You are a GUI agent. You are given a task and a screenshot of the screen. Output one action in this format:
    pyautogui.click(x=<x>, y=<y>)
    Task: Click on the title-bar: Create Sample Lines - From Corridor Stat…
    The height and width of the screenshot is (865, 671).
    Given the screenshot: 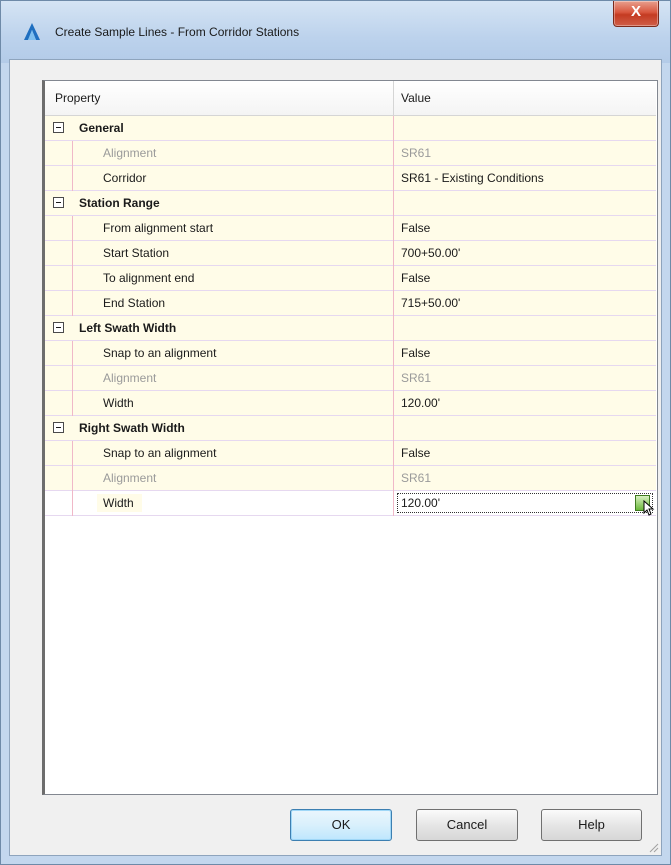 What is the action you would take?
    pyautogui.click(x=335, y=32)
    